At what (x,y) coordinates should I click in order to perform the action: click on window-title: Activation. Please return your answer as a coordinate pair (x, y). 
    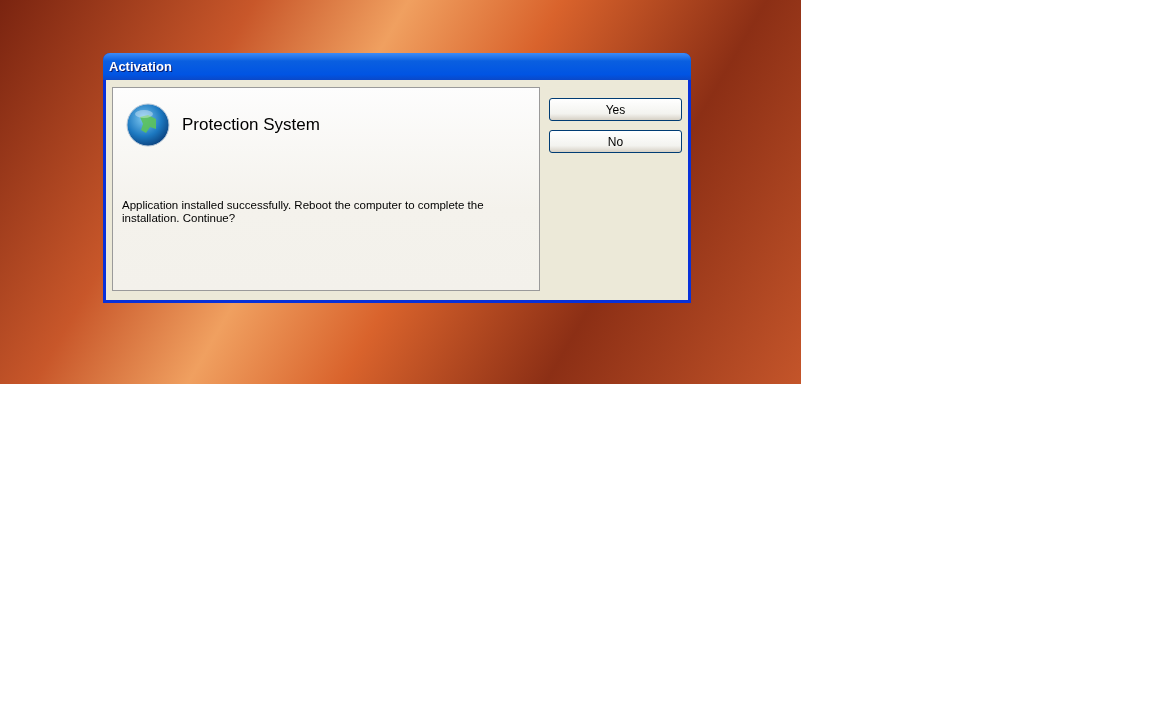
    Looking at the image, I should click on (140, 66).